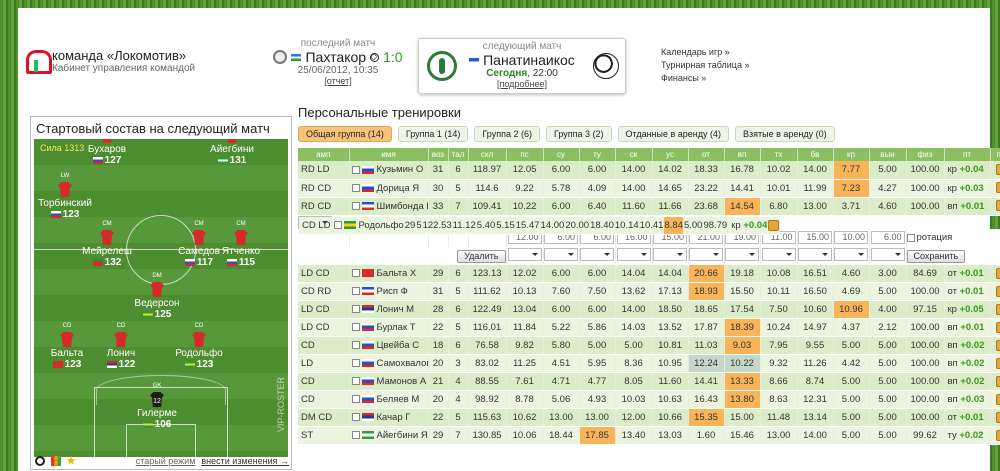 This screenshot has height=471, width=1000. Describe the element at coordinates (487, 154) in the screenshot. I see `column-header: скл` at that location.